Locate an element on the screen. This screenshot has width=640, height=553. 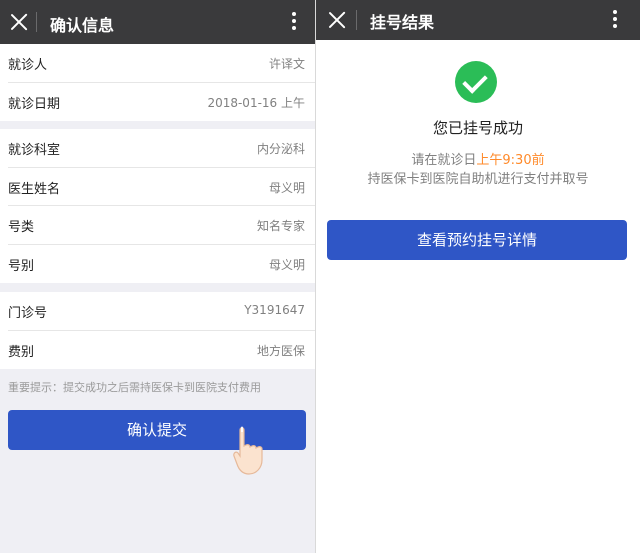
row-value: 内分泌科 is located at coordinates (280, 149).